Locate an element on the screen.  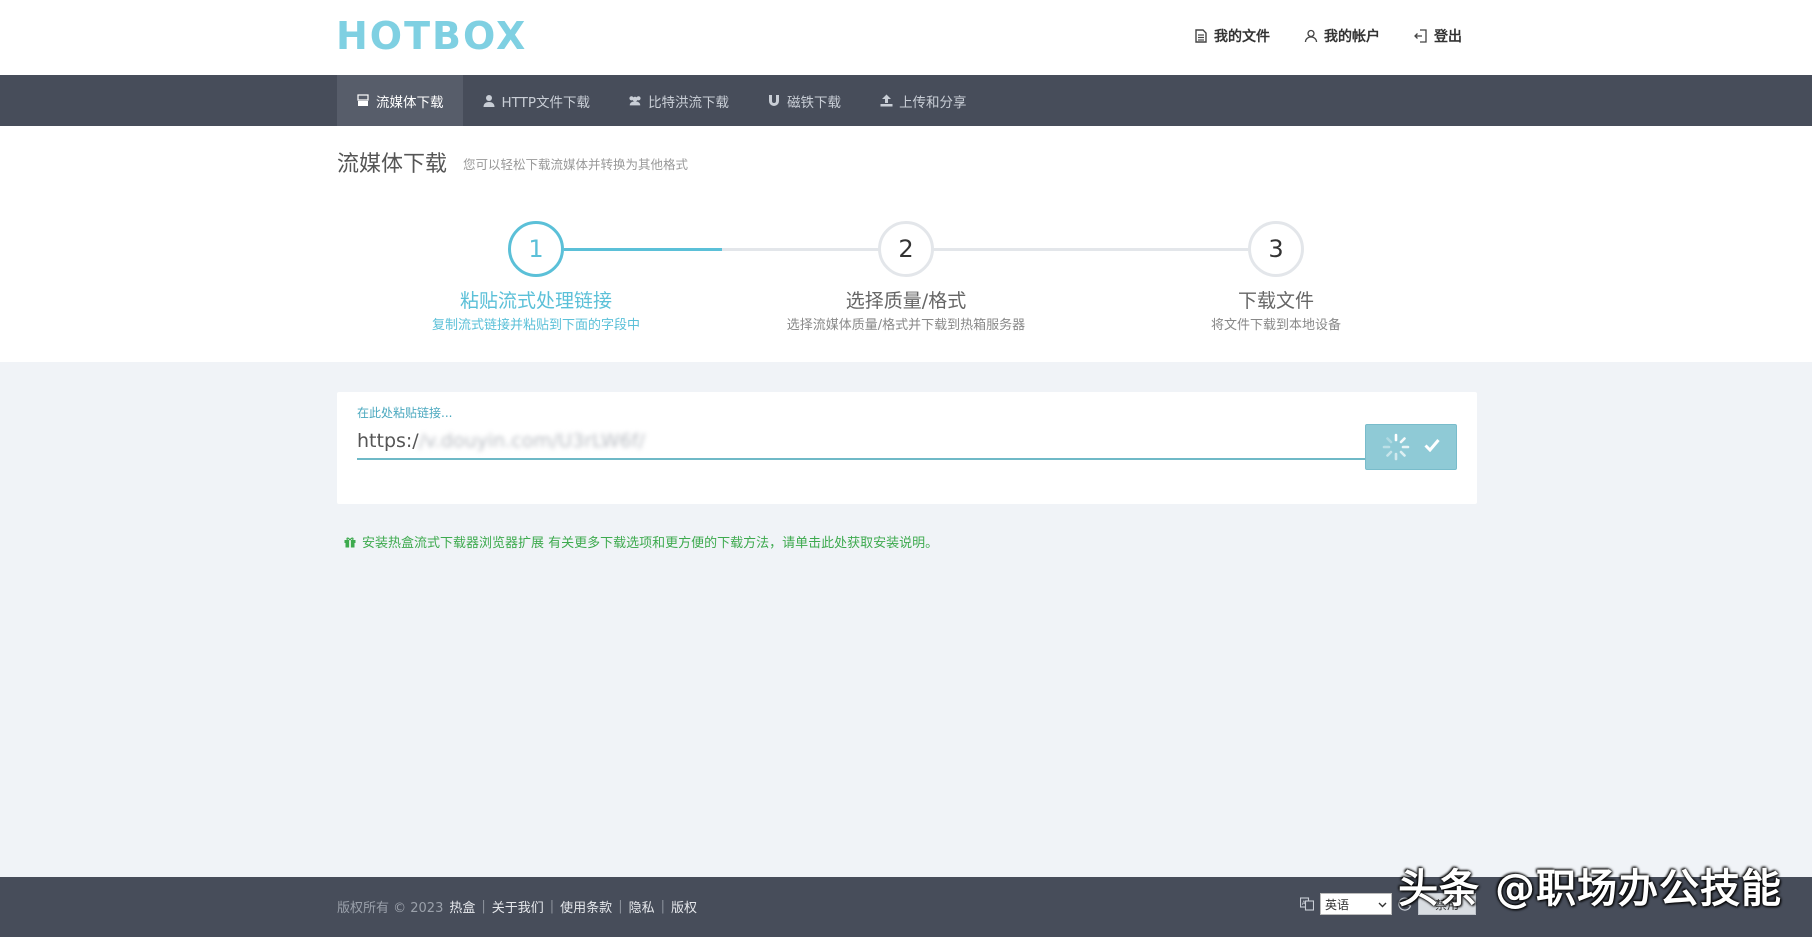
step-1-circle: 1 is located at coordinates (536, 249).